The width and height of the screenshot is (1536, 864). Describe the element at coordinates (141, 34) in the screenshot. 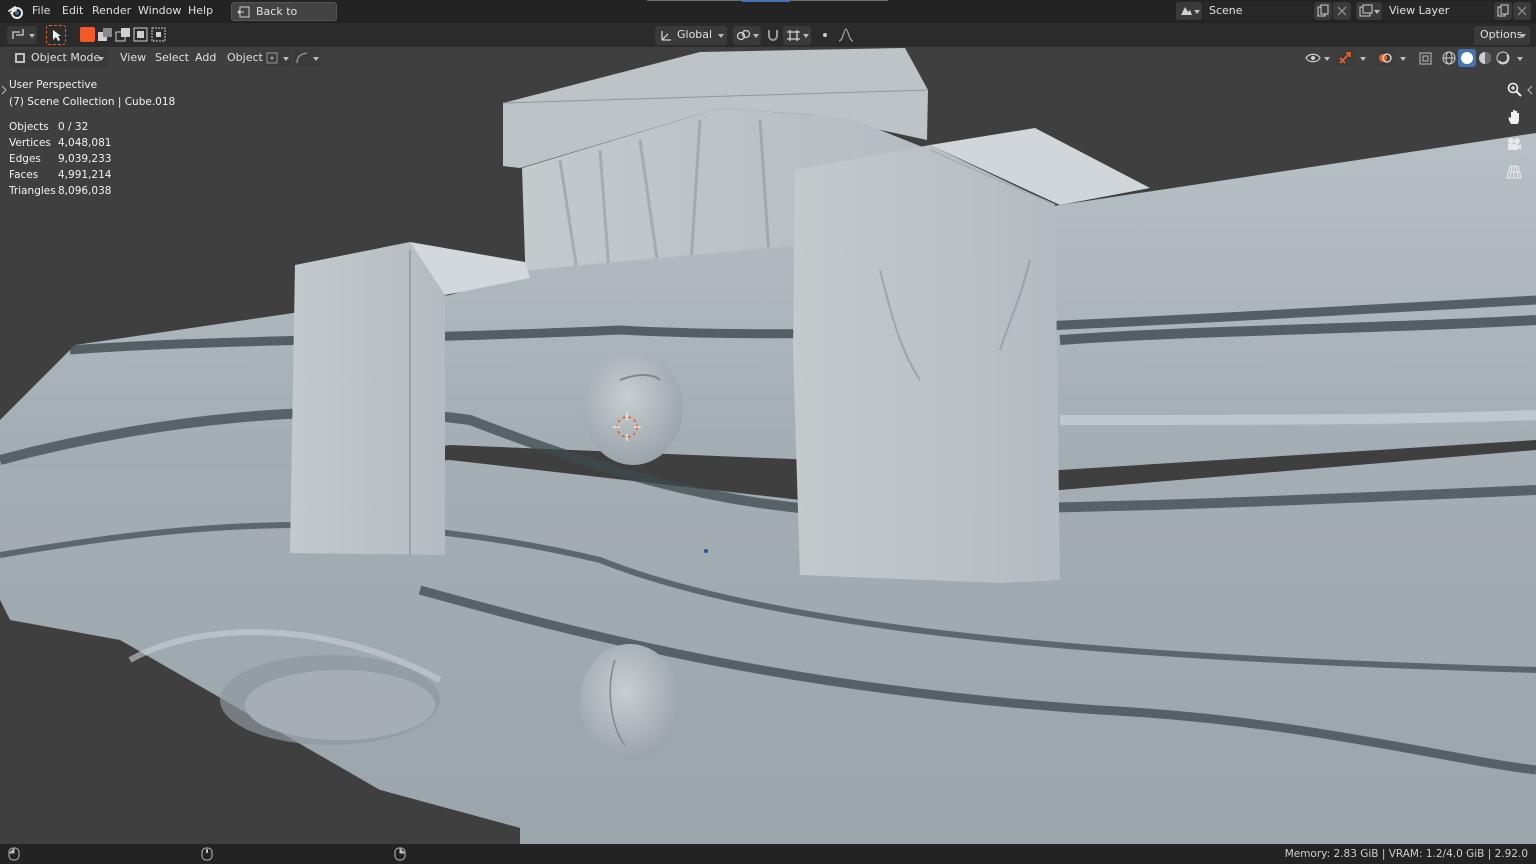

I see `selection-mode-invert-icon` at that location.